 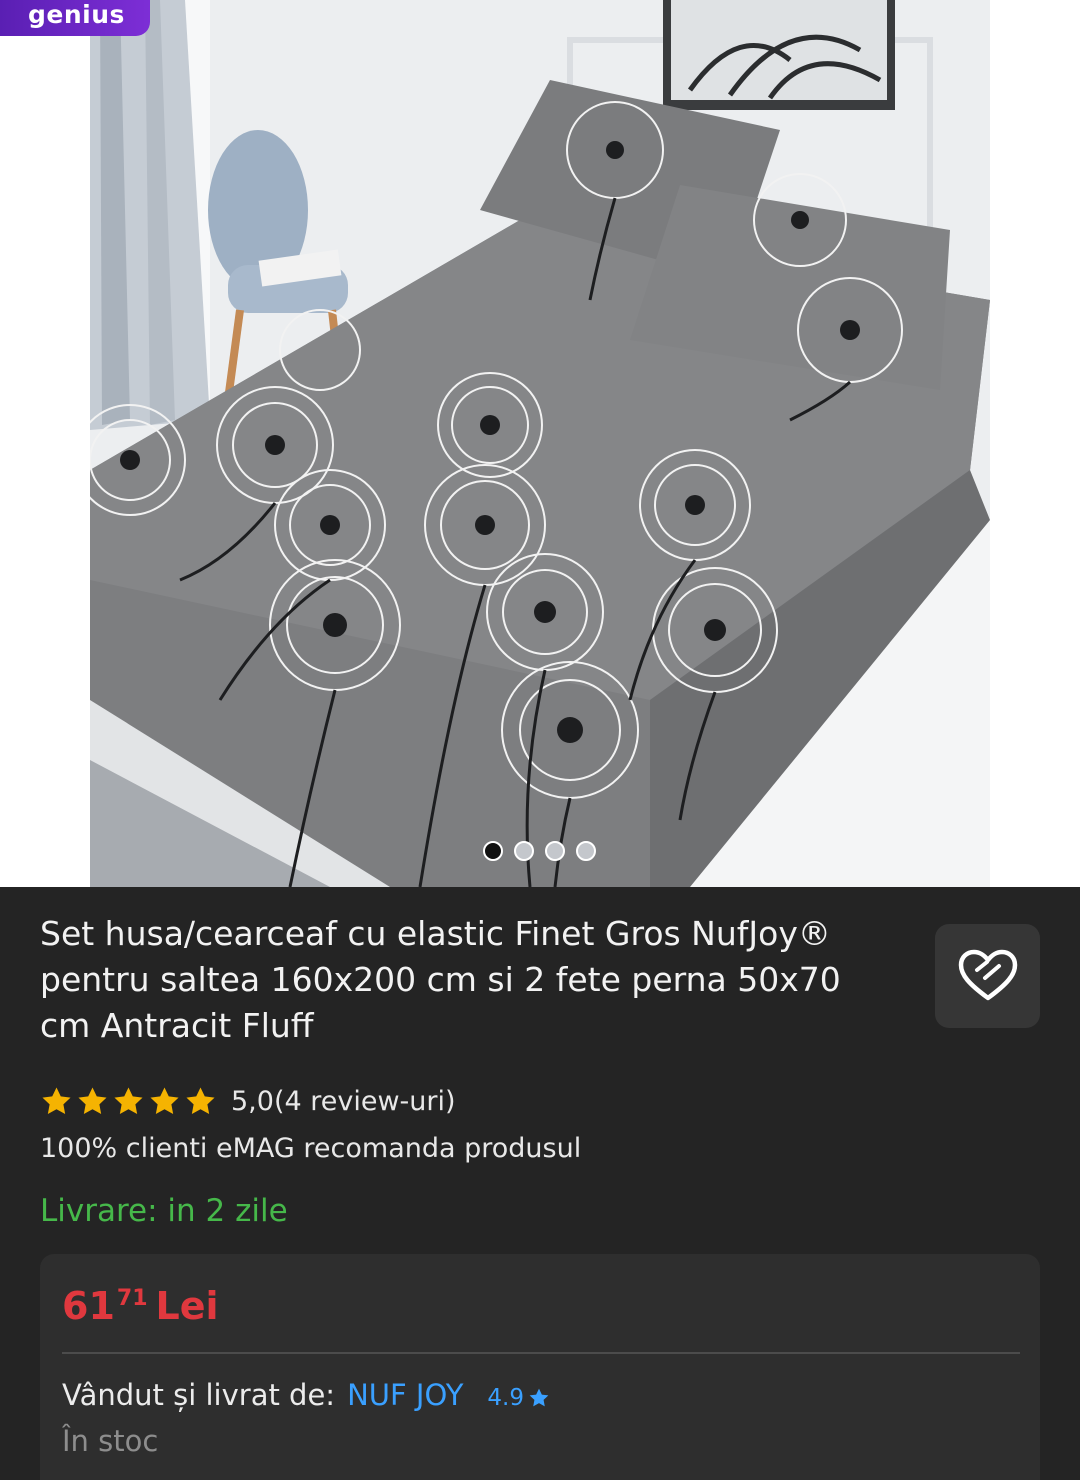 What do you see at coordinates (365, 1101) in the screenshot?
I see `review-count-link: (4 review-uri)` at bounding box center [365, 1101].